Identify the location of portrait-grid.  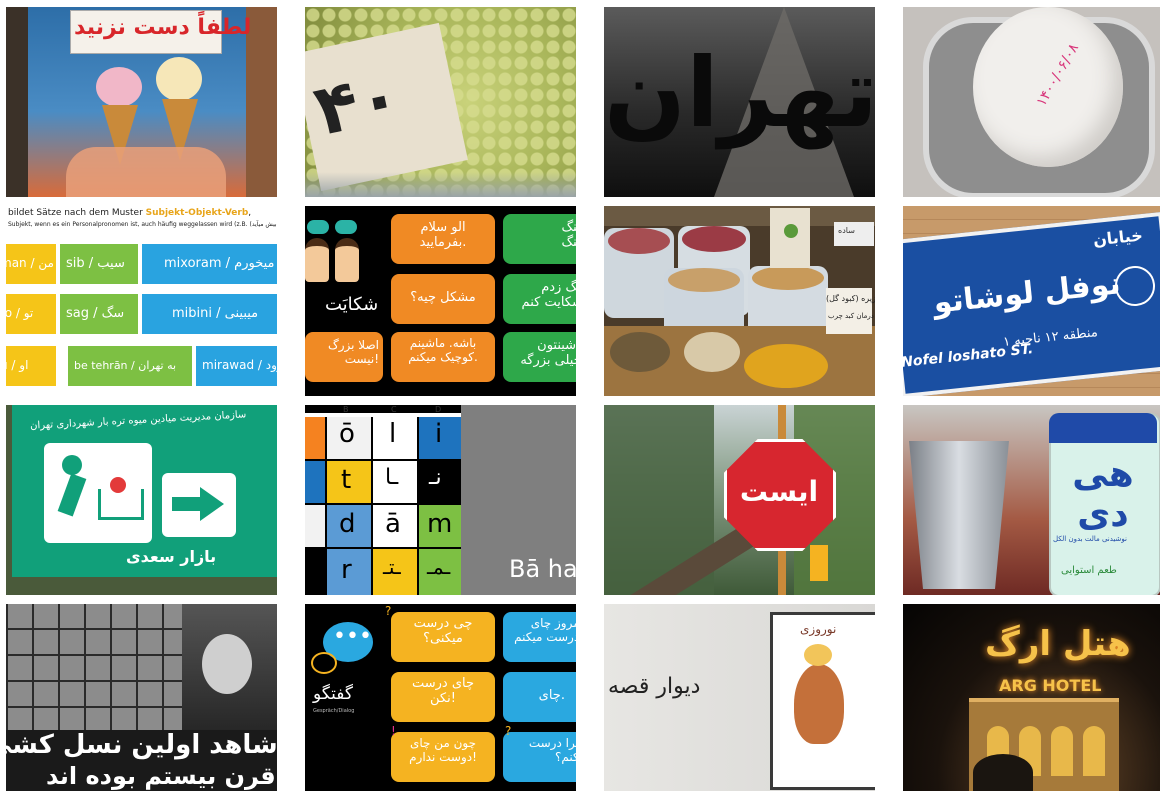
(96, 669).